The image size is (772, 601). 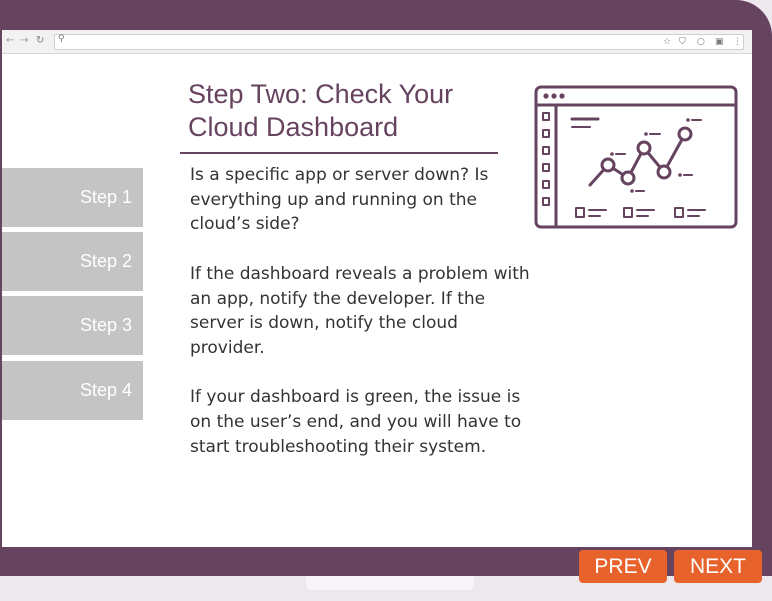 I want to click on shield-icon: ⛉, so click(x=682, y=42).